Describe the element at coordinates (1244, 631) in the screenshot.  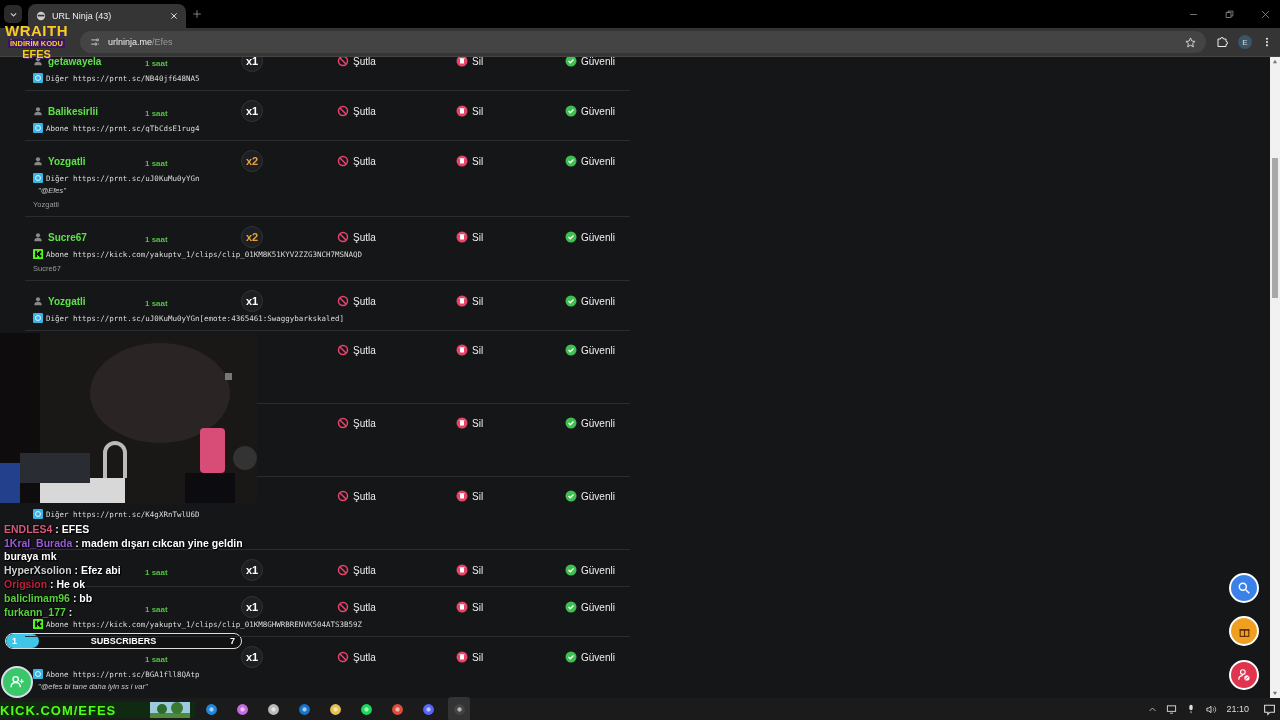
I see `gift-button` at that location.